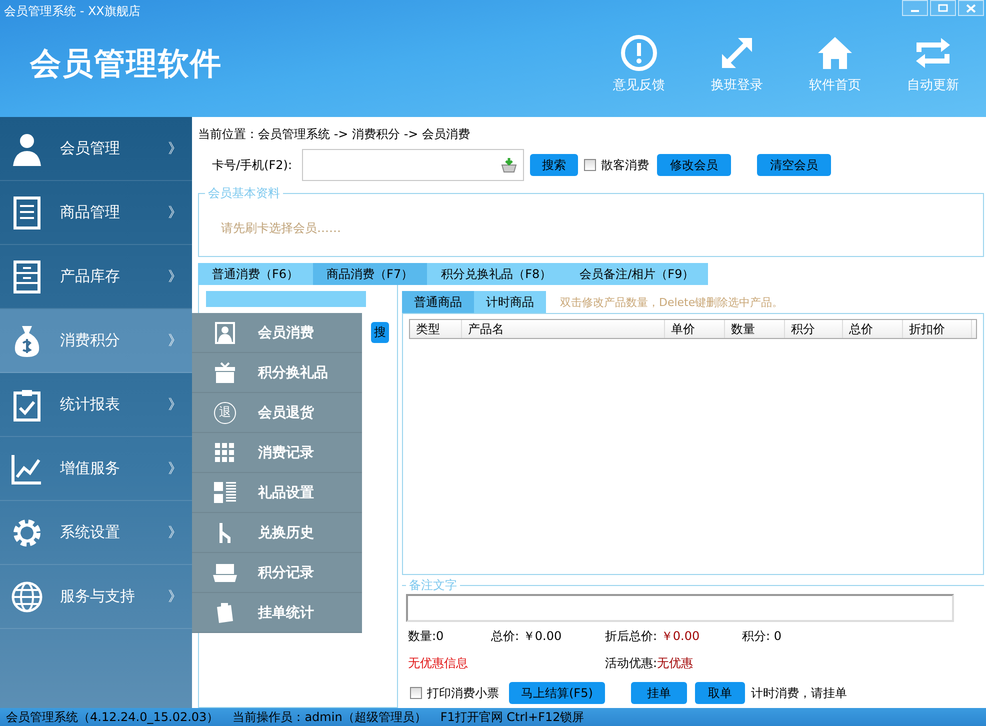 The height and width of the screenshot is (726, 986). What do you see at coordinates (27, 532) in the screenshot?
I see `settings-icon` at bounding box center [27, 532].